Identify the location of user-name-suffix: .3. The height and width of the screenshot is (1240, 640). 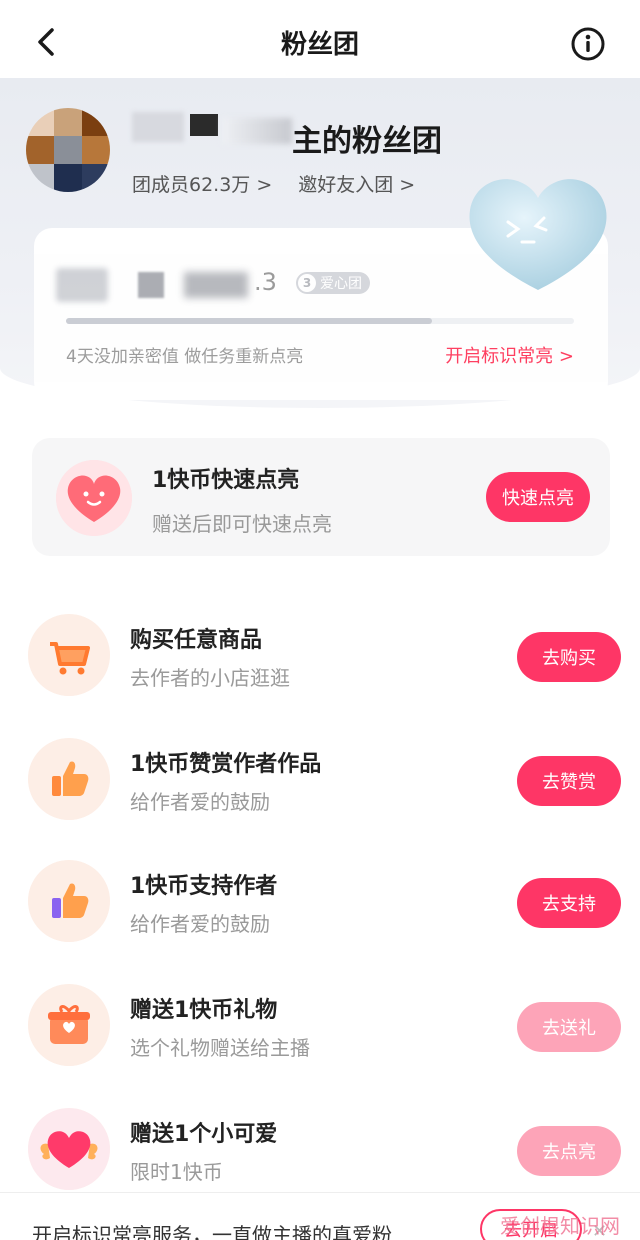
(265, 282).